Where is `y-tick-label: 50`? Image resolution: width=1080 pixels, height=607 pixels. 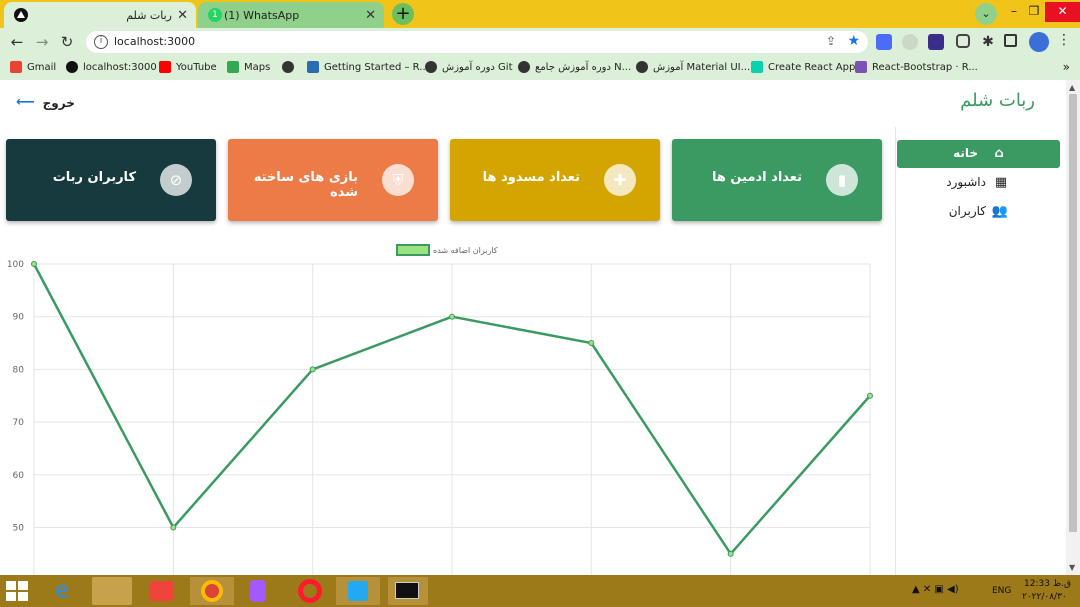
y-tick-label: 50 is located at coordinates (19, 529).